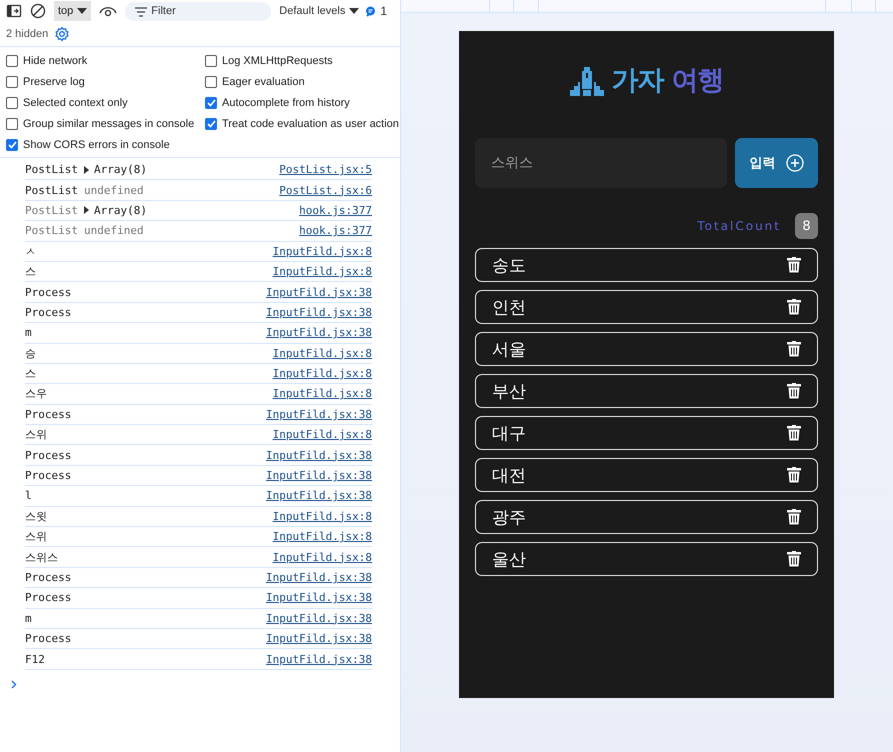 This screenshot has height=752, width=893. What do you see at coordinates (54, 82) in the screenshot?
I see `option-label: Preserve log` at bounding box center [54, 82].